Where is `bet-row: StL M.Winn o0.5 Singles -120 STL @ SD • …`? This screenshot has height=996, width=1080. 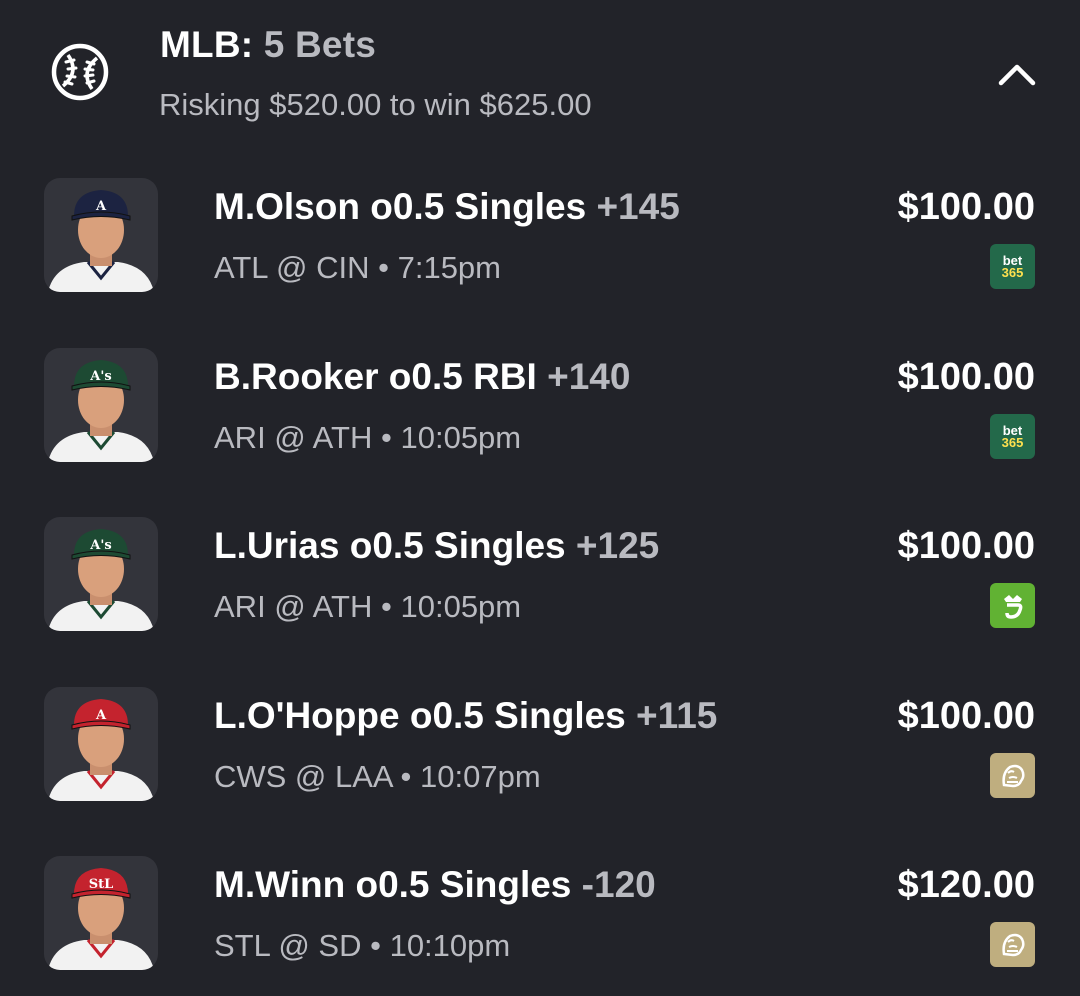 bet-row: StL M.Winn o0.5 Singles -120 STL @ SD • … is located at coordinates (540, 915).